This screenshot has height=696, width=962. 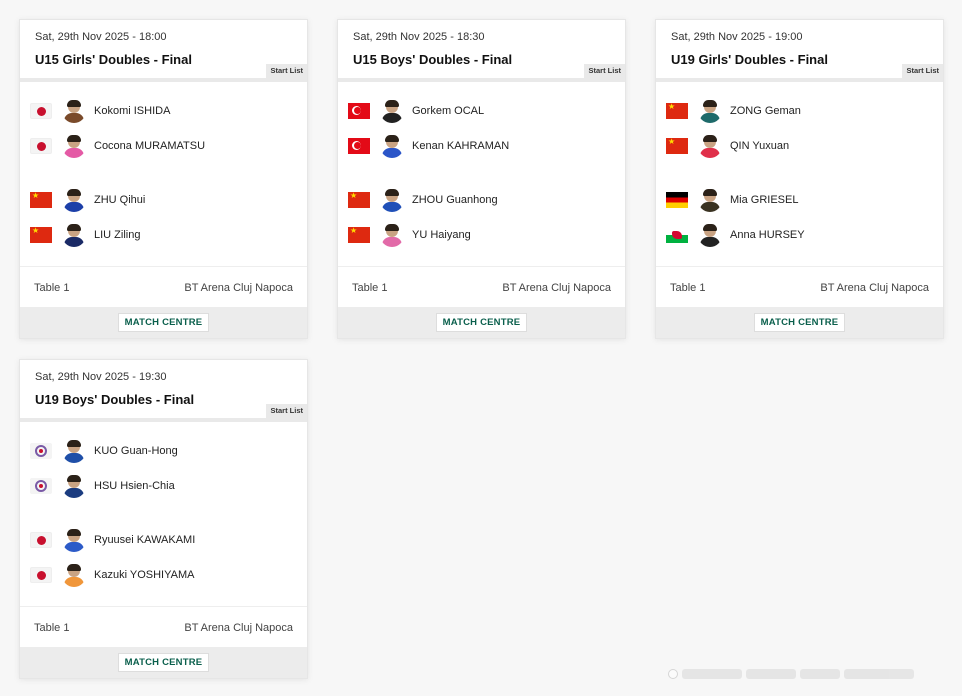 I want to click on player-row: LIU Ziling, so click(x=168, y=235).